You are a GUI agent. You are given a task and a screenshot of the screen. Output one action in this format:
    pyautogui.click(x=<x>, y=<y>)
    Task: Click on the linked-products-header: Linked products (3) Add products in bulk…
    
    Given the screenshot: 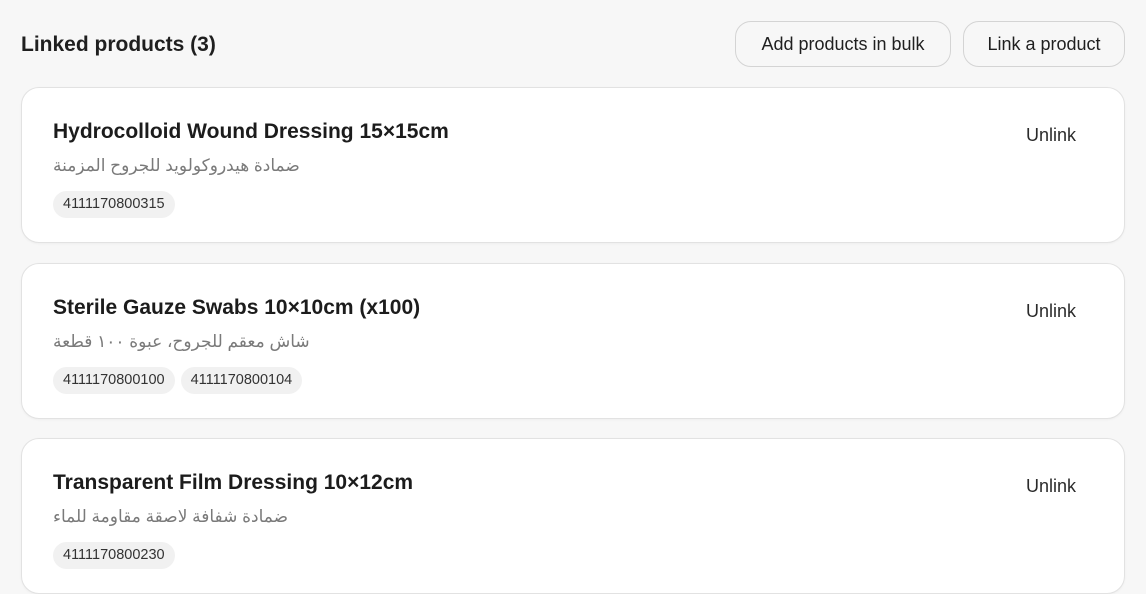 What is the action you would take?
    pyautogui.click(x=573, y=44)
    